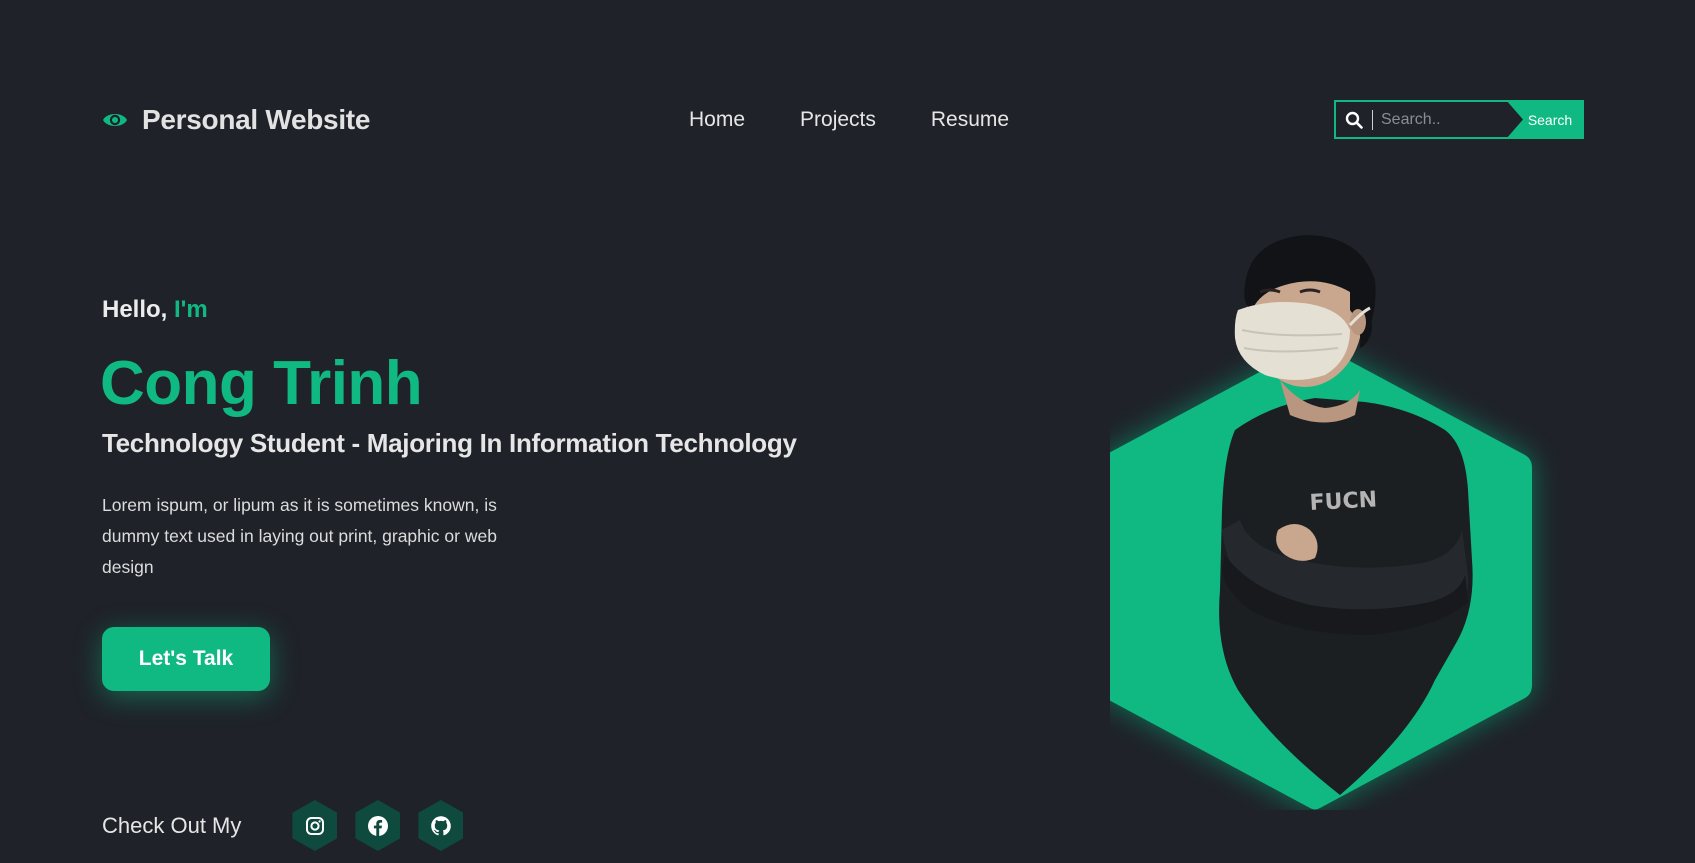 This screenshot has width=1695, height=863. I want to click on github-icon, so click(441, 826).